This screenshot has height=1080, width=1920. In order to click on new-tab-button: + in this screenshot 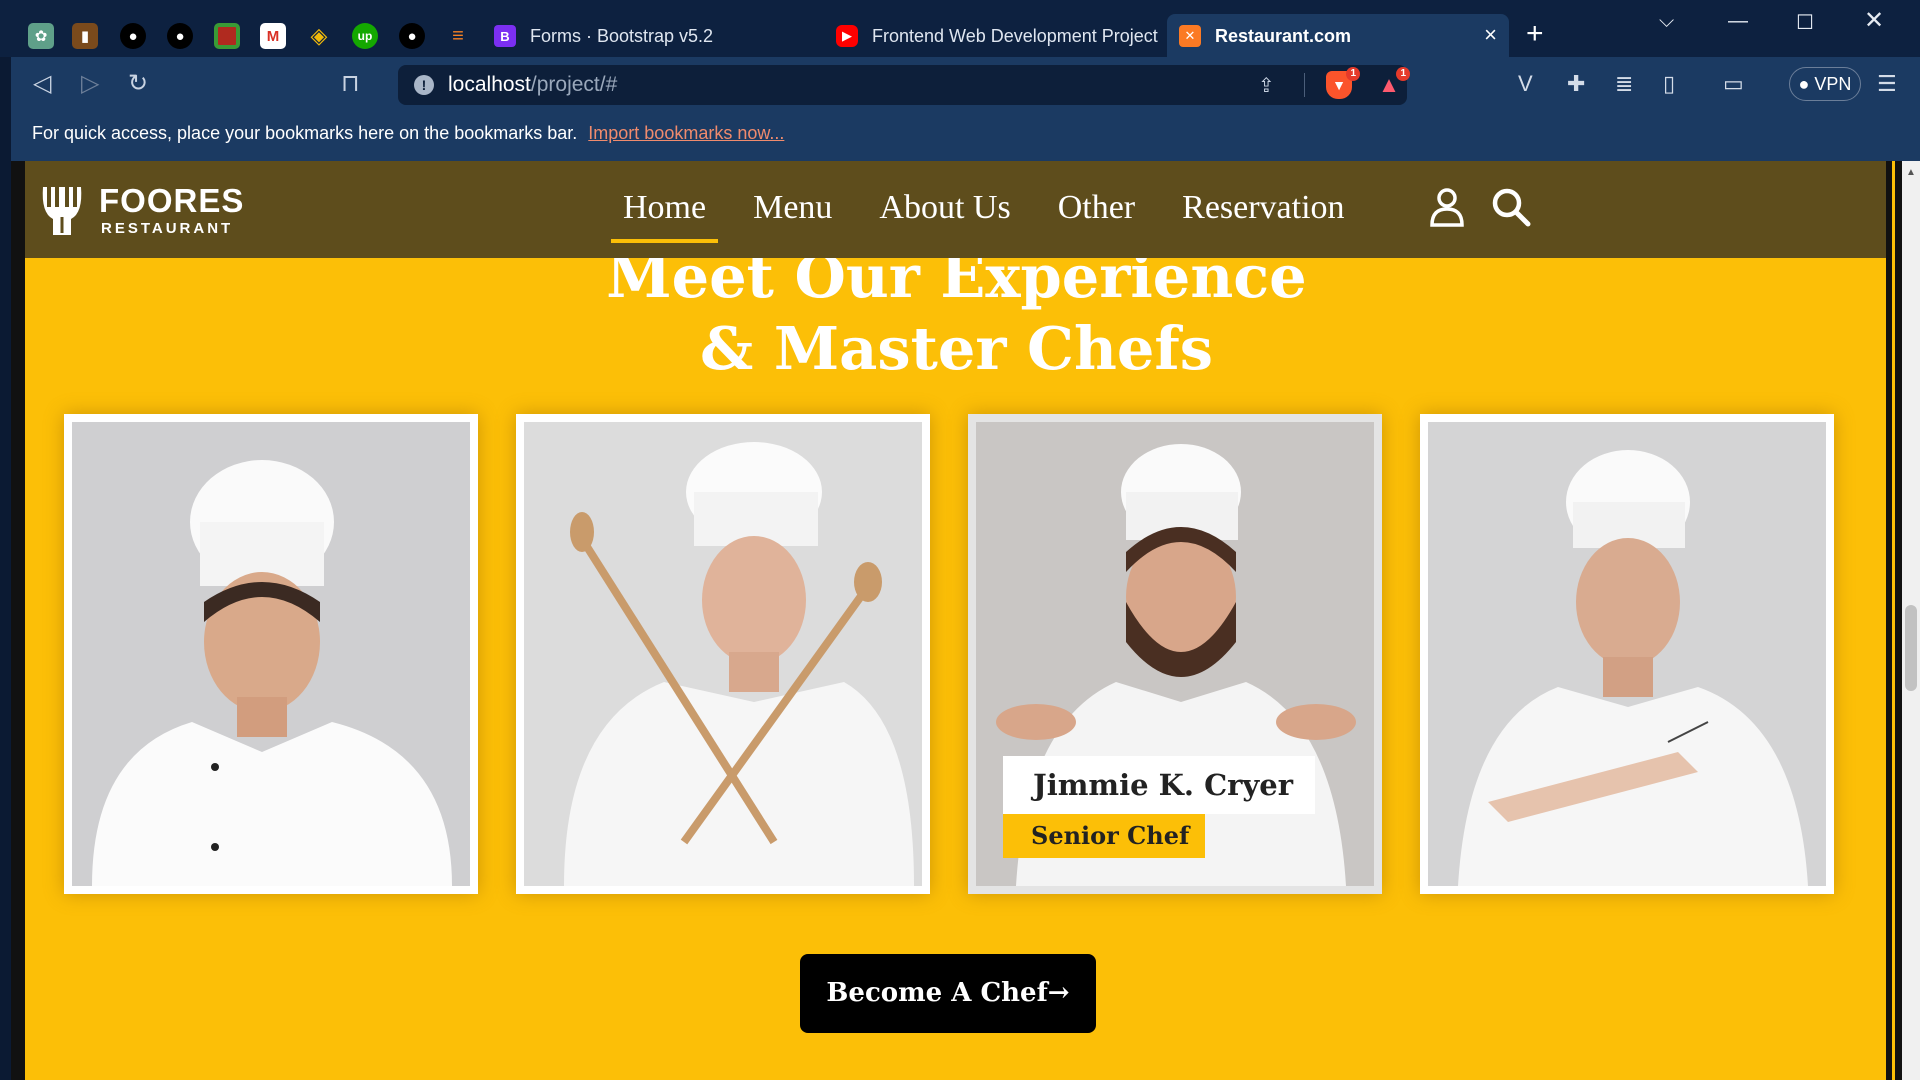, I will do `click(1535, 34)`.